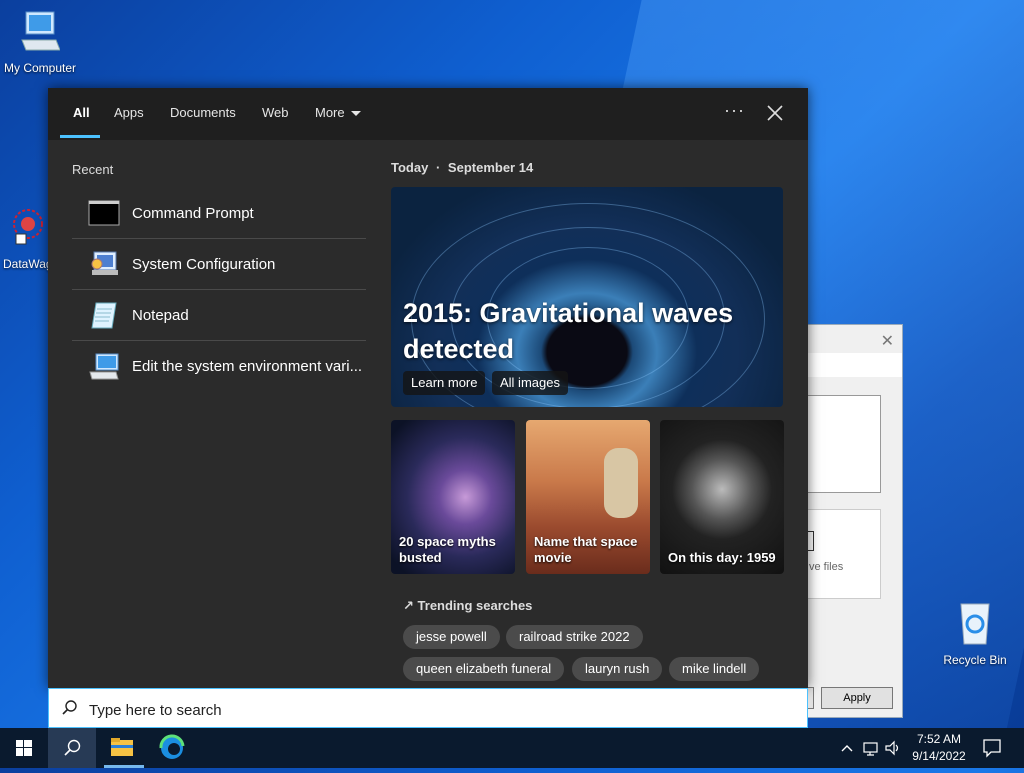  What do you see at coordinates (588, 497) in the screenshot?
I see `card-space-movie: Name that space movie` at bounding box center [588, 497].